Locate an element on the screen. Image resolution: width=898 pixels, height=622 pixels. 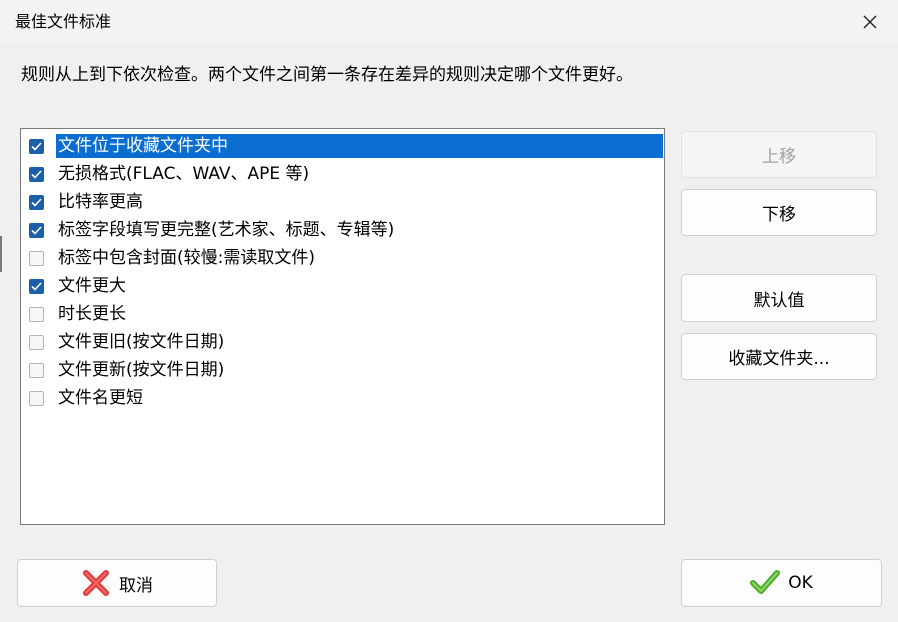
title-bar: 最佳文件标准 is located at coordinates (449, 22).